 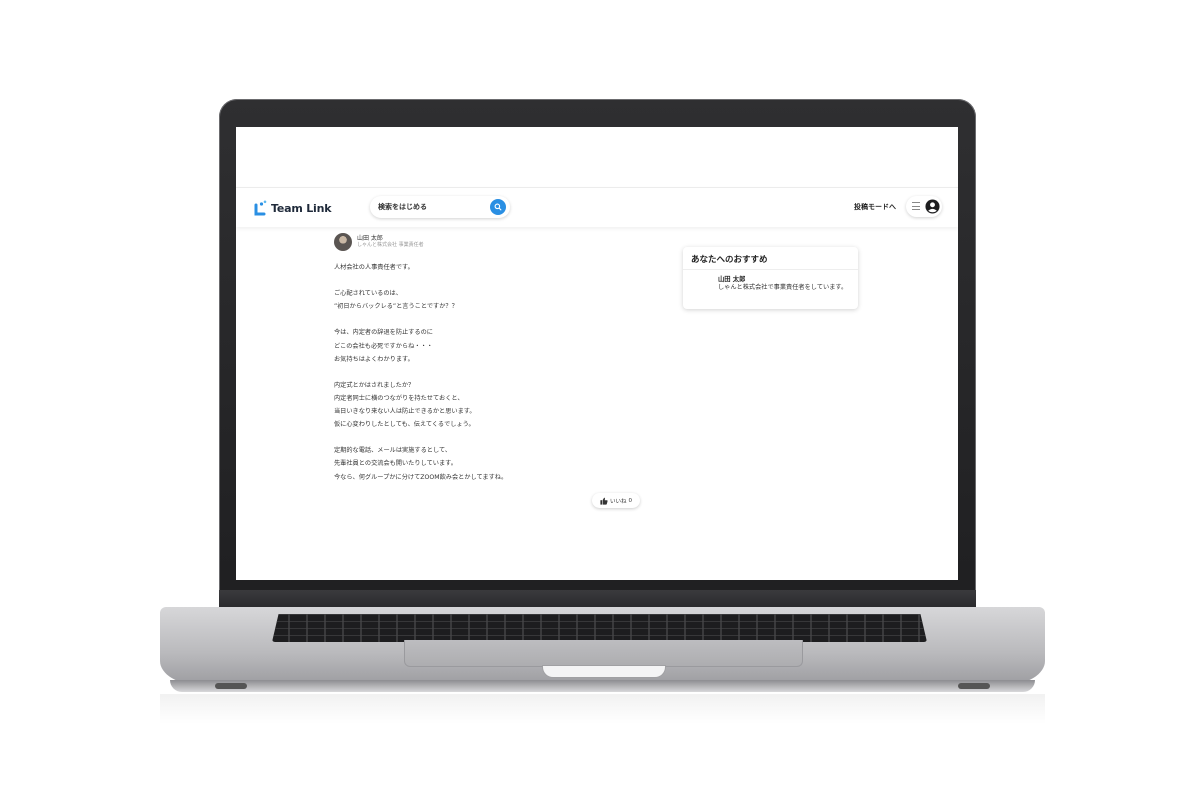 I want to click on post-line: 人材会社の人事責任者です。, so click(x=374, y=267).